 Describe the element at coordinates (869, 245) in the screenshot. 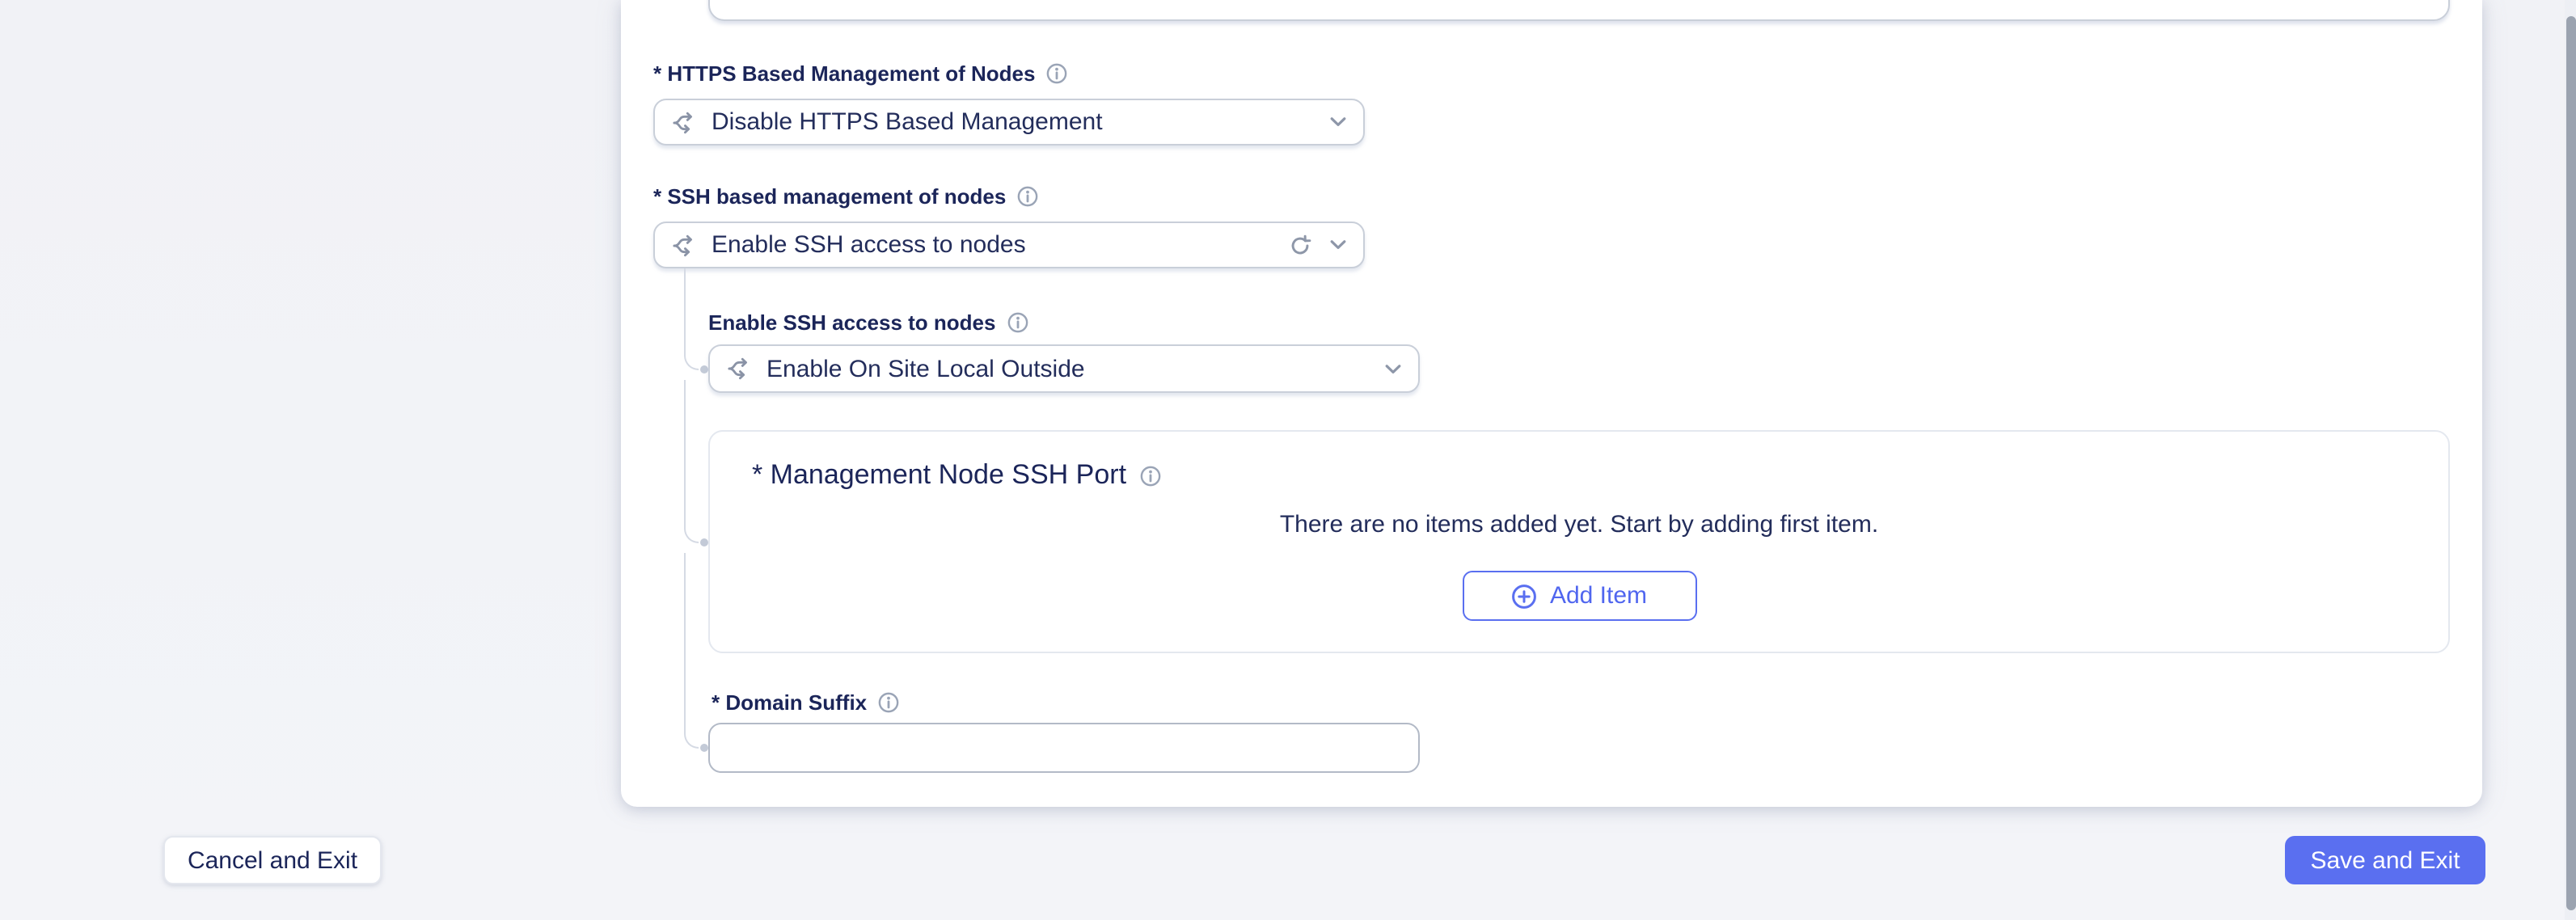

I see `ssh-management-select-value: Enable SSH access to nodes` at that location.